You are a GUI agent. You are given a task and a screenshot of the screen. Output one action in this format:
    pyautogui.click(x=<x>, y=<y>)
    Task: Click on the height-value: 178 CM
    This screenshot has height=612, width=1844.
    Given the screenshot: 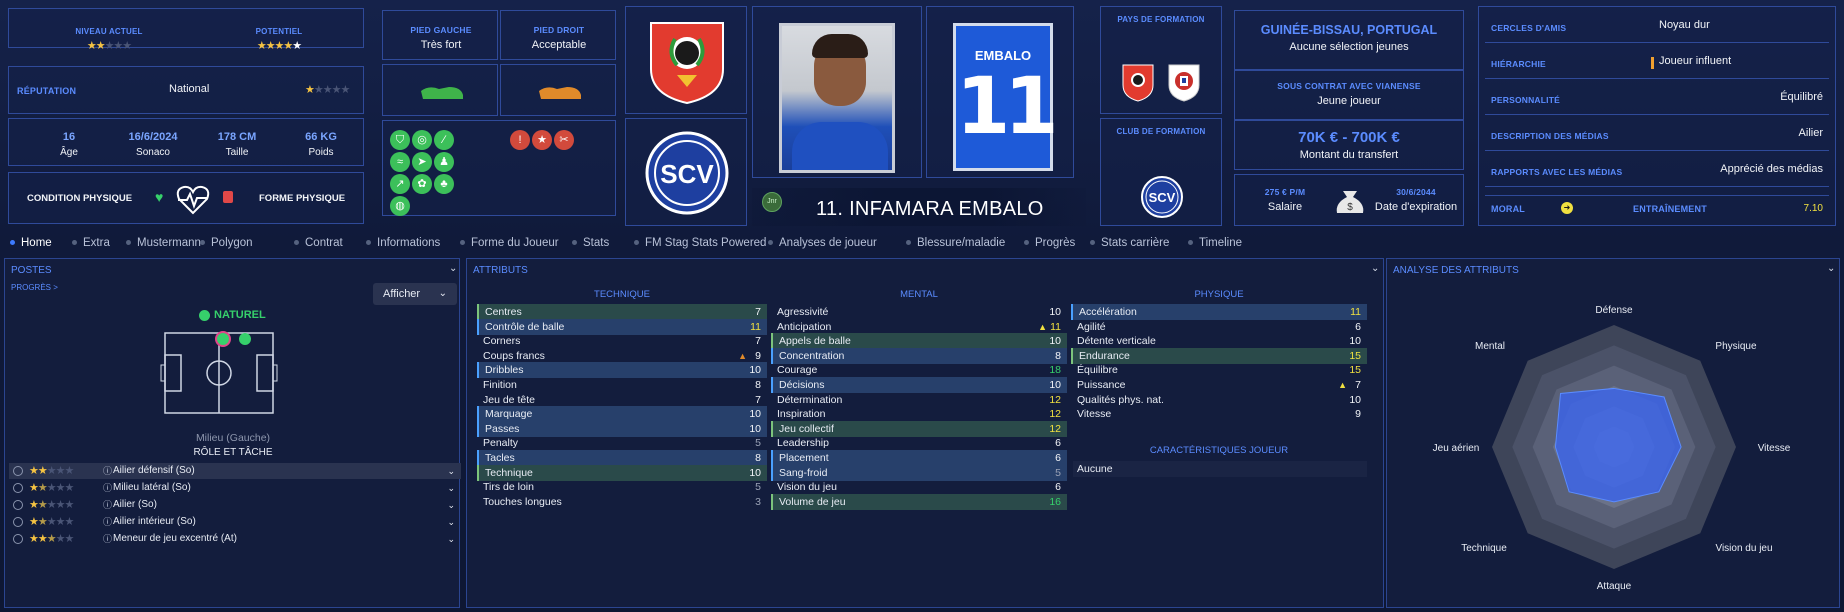 What is the action you would take?
    pyautogui.click(x=237, y=137)
    